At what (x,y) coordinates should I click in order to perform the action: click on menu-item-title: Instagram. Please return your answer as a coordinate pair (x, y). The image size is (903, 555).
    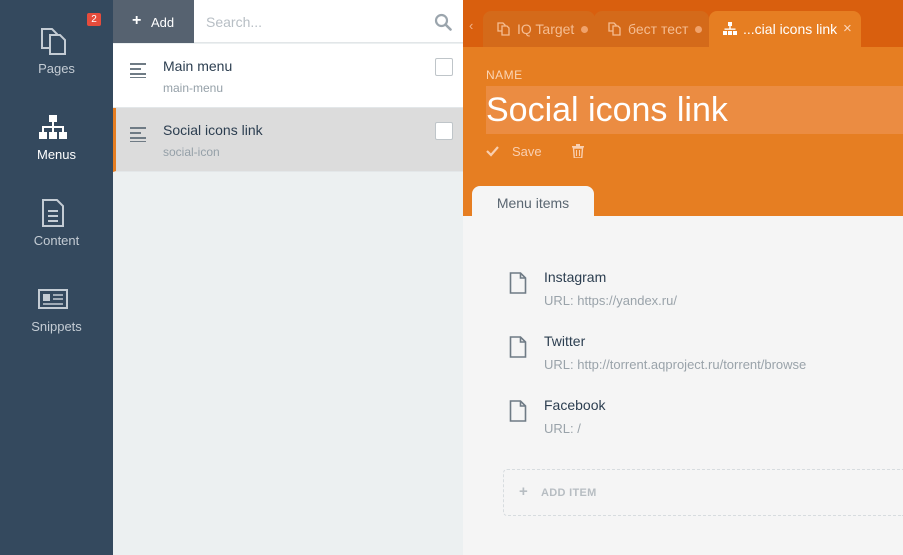
    Looking at the image, I should click on (575, 277).